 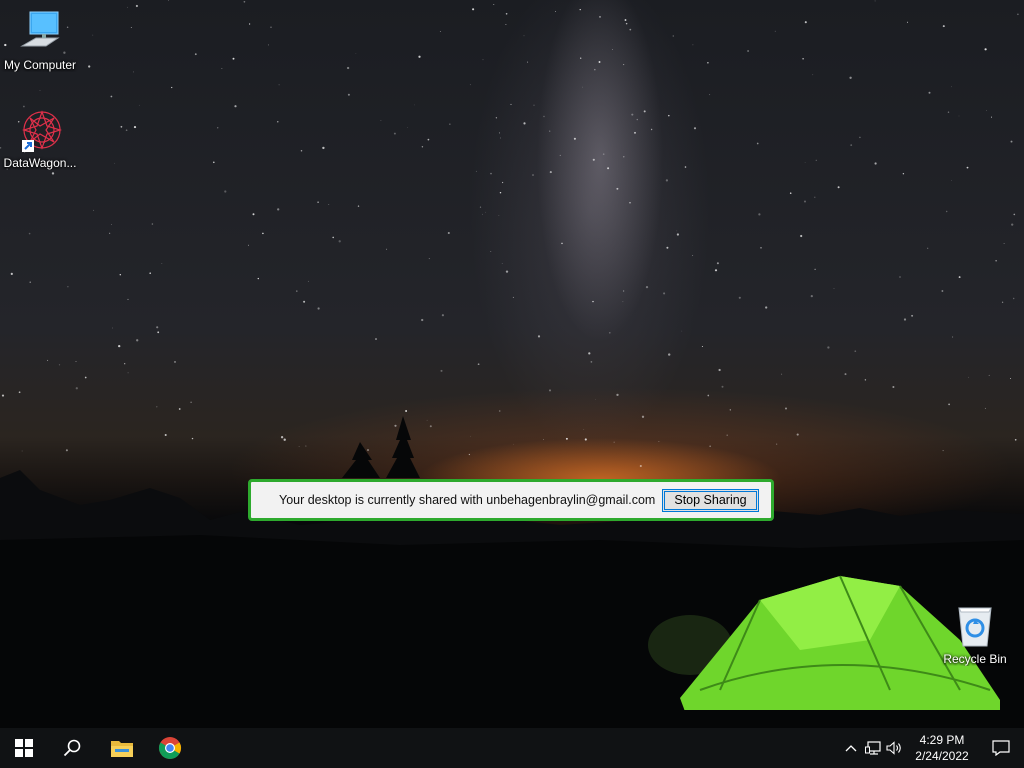 I want to click on show-hidden-icons-button, so click(x=851, y=748).